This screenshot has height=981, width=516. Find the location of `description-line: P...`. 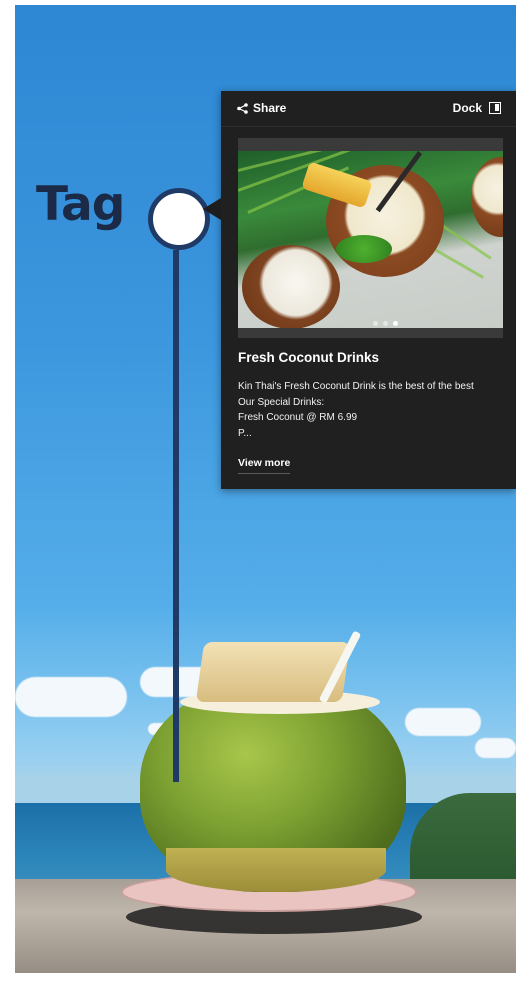

description-line: P... is located at coordinates (245, 433).